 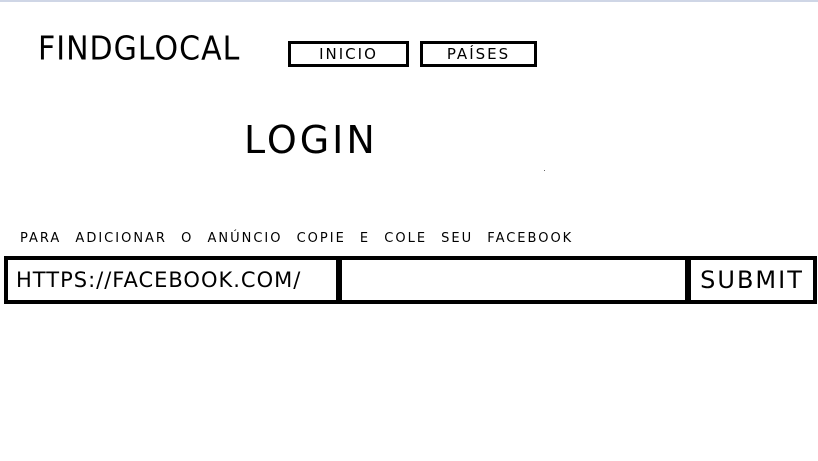 What do you see at coordinates (513, 280) in the screenshot?
I see `facebook-username-input` at bounding box center [513, 280].